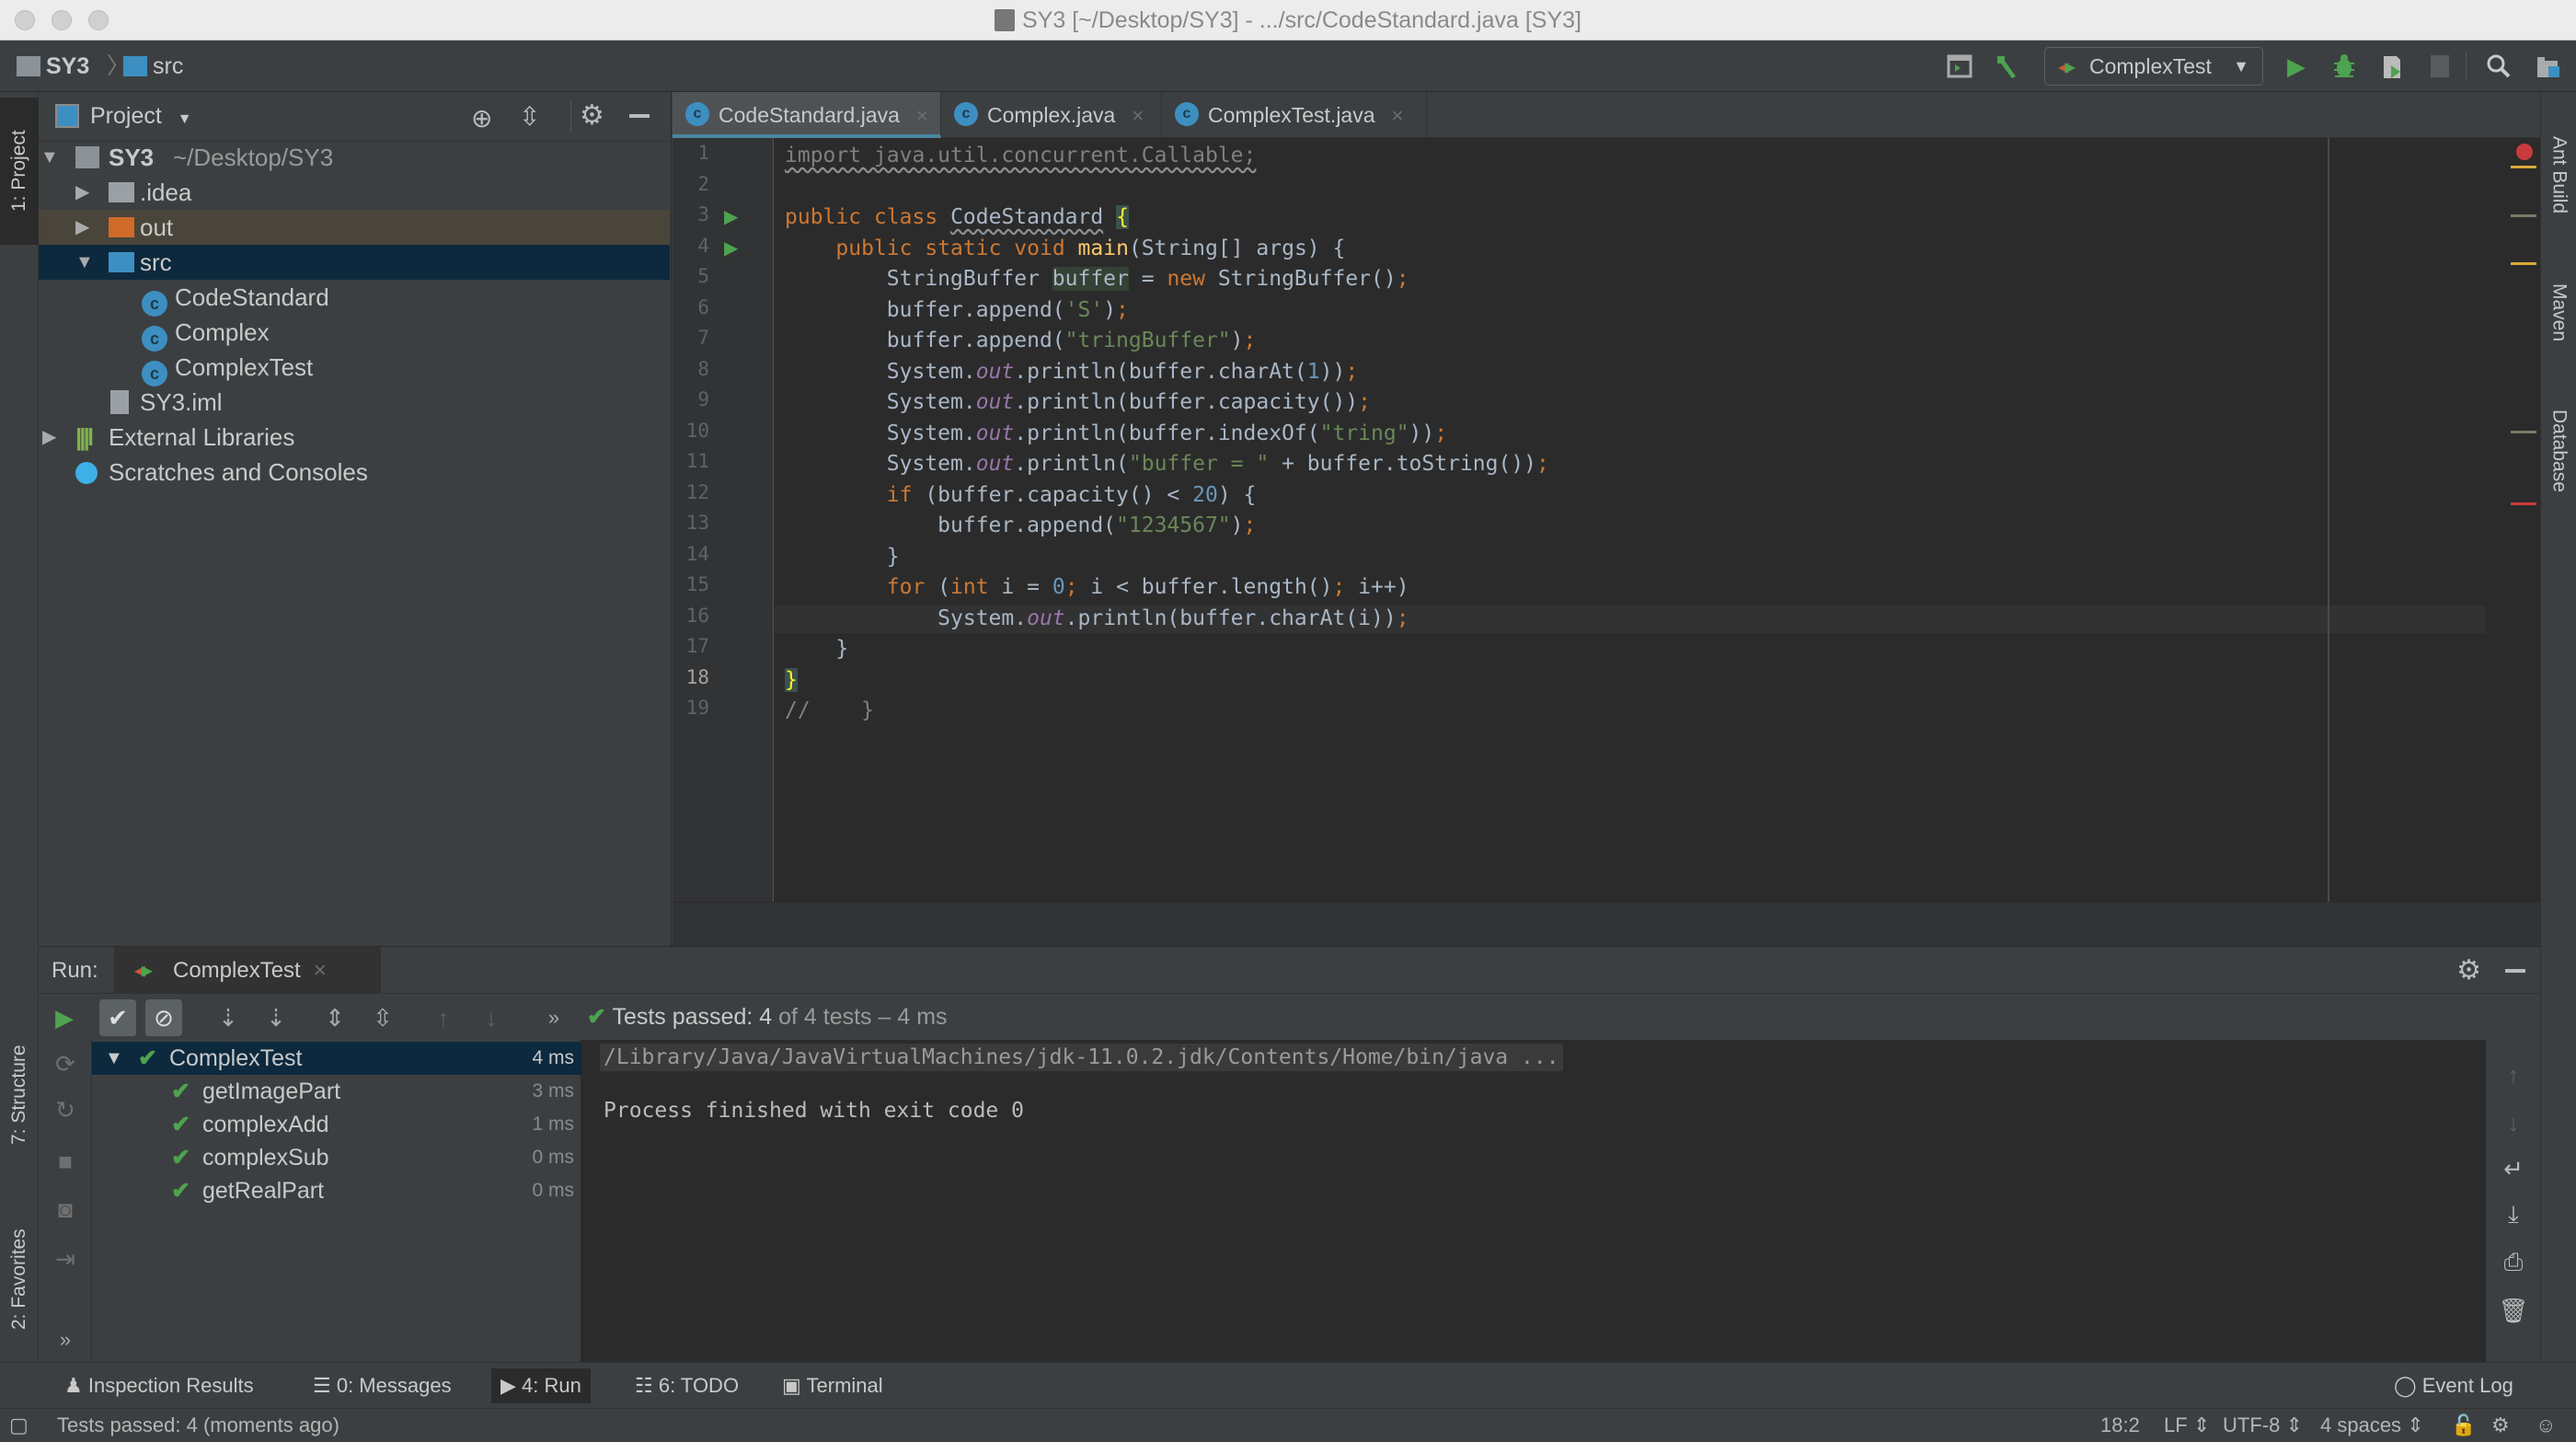  I want to click on tree-item-sy3: ▼ SY3 ~/Desktop/SY3, so click(354, 157).